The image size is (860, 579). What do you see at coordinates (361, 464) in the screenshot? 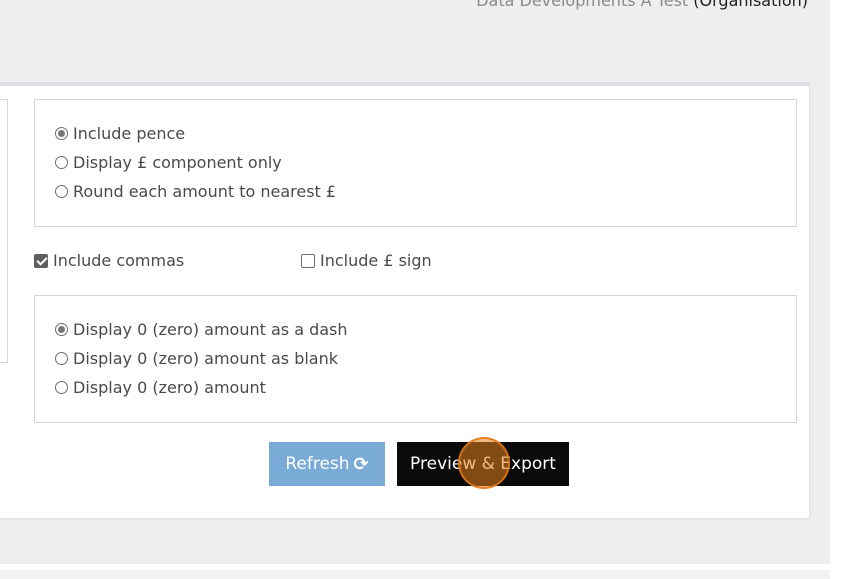
I see `refresh-icon: ⟳` at bounding box center [361, 464].